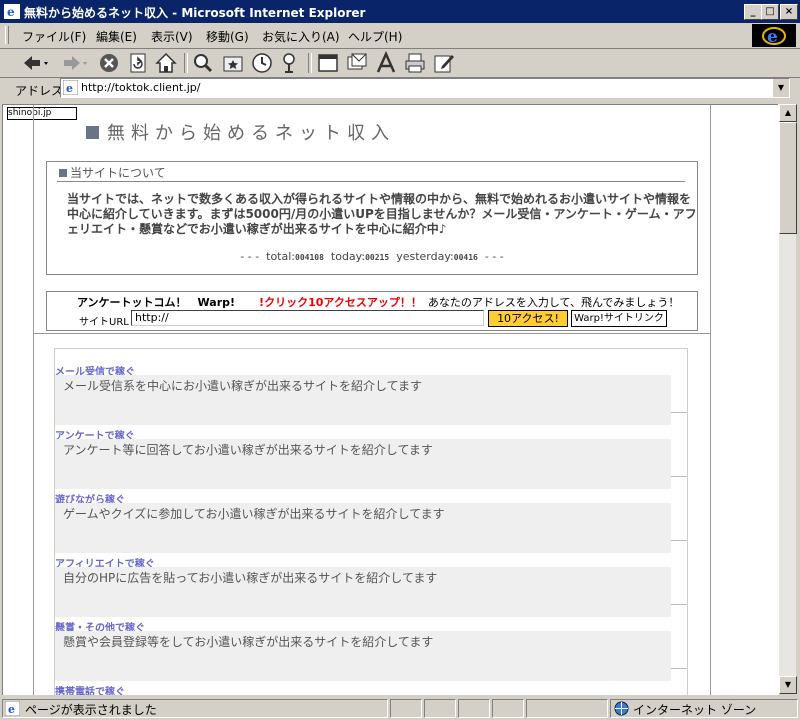 This screenshot has width=800, height=720. I want to click on warp-link-button: Warp!サイトリンク, so click(619, 318).